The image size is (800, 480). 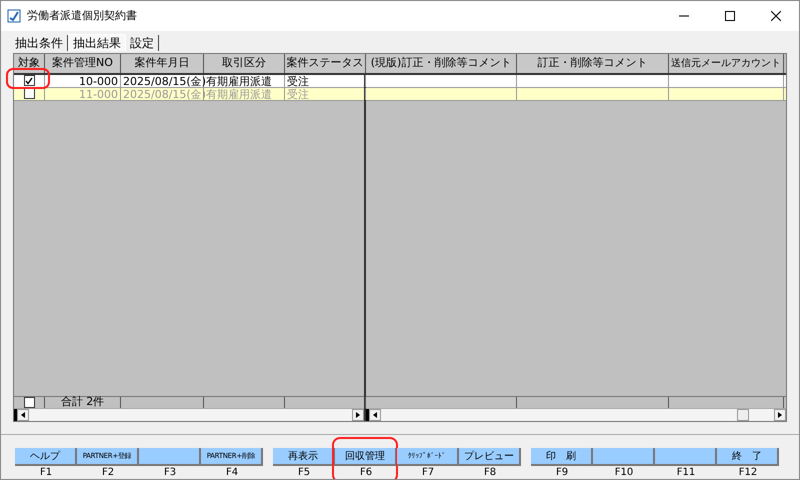 I want to click on function-key-label: F1, so click(x=46, y=473).